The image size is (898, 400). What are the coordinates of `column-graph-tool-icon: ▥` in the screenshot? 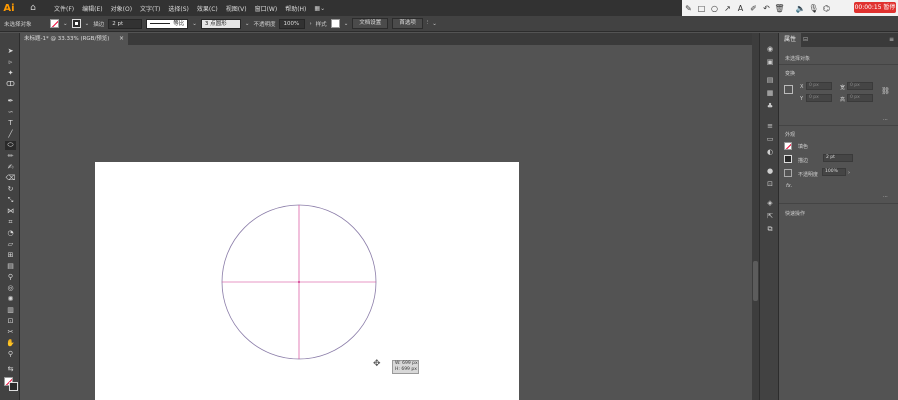 It's located at (10, 310).